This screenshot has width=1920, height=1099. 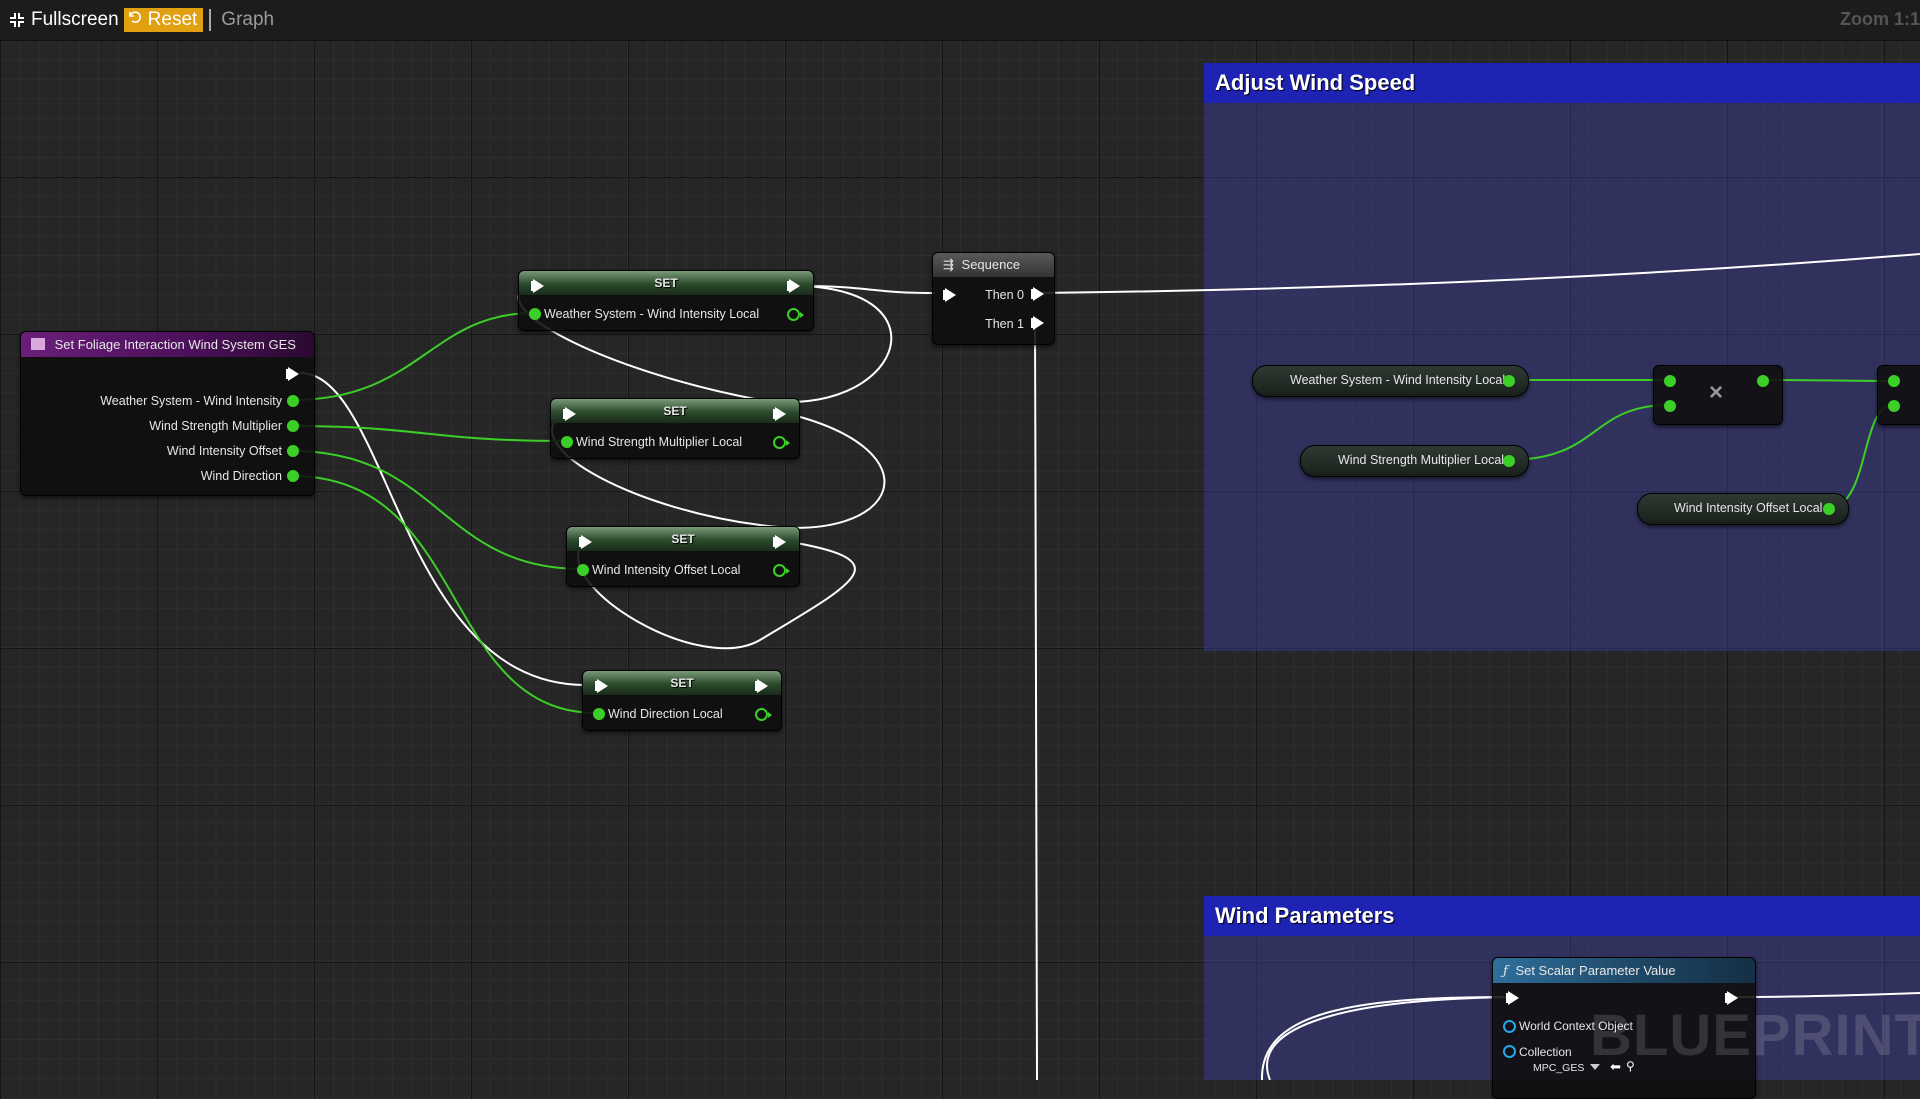 What do you see at coordinates (683, 556) in the screenshot?
I see `set-node-intensity-offset: SET Wind Intensity Offset Local` at bounding box center [683, 556].